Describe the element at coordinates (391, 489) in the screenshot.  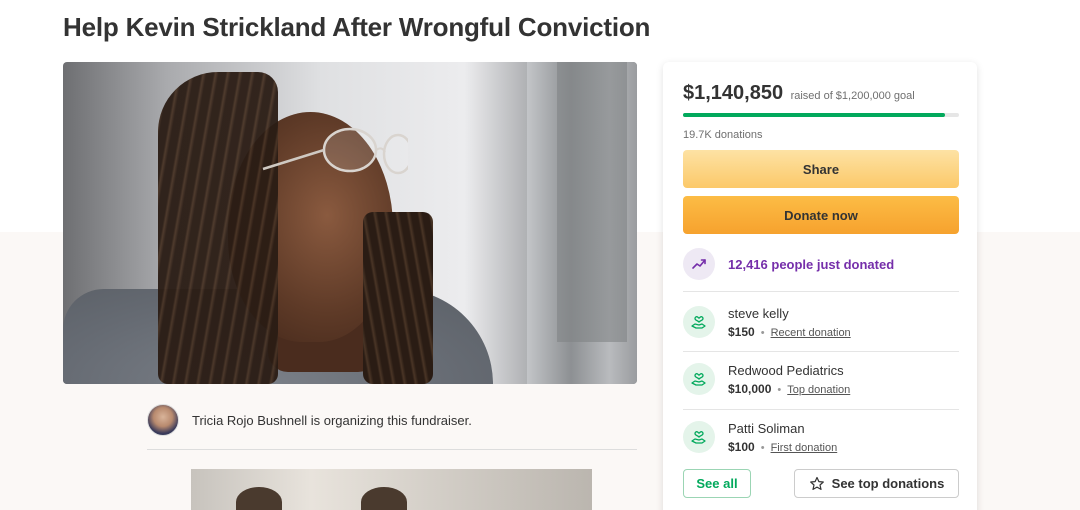
I see `story-image` at that location.